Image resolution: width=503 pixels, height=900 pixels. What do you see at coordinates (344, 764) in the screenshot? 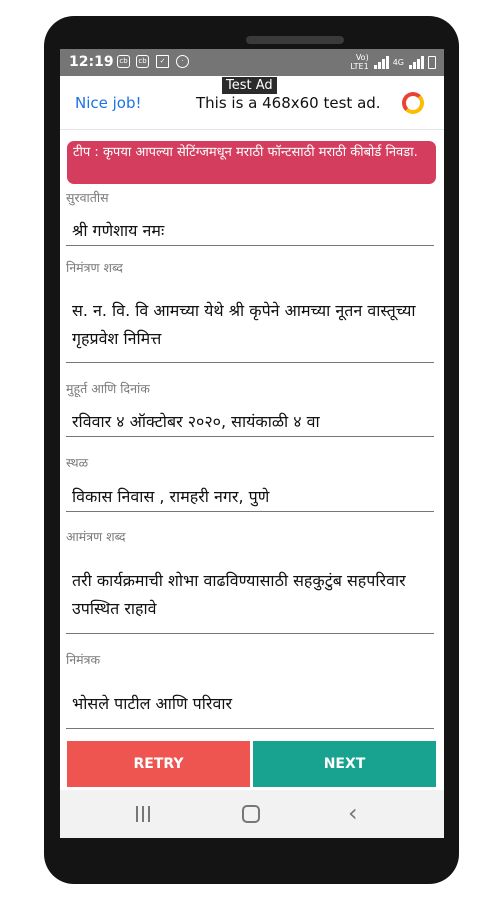
I see `next-button: NEXT` at bounding box center [344, 764].